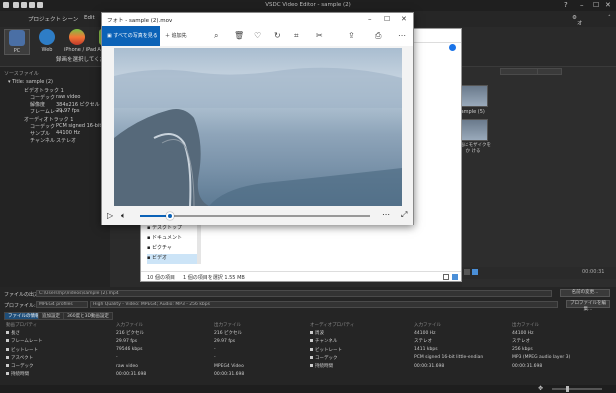 Image resolution: width=616 pixels, height=393 pixels. Describe the element at coordinates (47, 50) in the screenshot. I see `export-web-label: Web` at that location.